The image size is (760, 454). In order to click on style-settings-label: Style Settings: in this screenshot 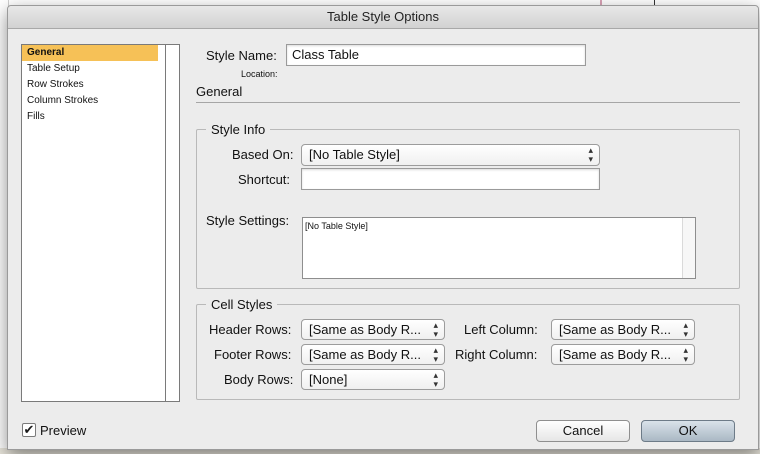, I will do `click(248, 220)`.